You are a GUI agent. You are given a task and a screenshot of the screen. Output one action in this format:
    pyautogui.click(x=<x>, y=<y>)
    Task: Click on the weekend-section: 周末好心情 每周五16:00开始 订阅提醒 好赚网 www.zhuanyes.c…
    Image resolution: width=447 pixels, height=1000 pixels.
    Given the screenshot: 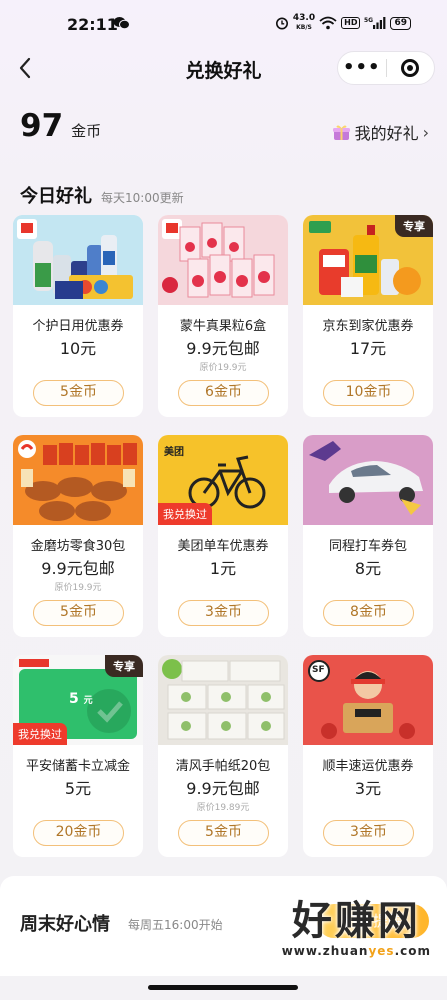 What is the action you would take?
    pyautogui.click(x=223, y=926)
    